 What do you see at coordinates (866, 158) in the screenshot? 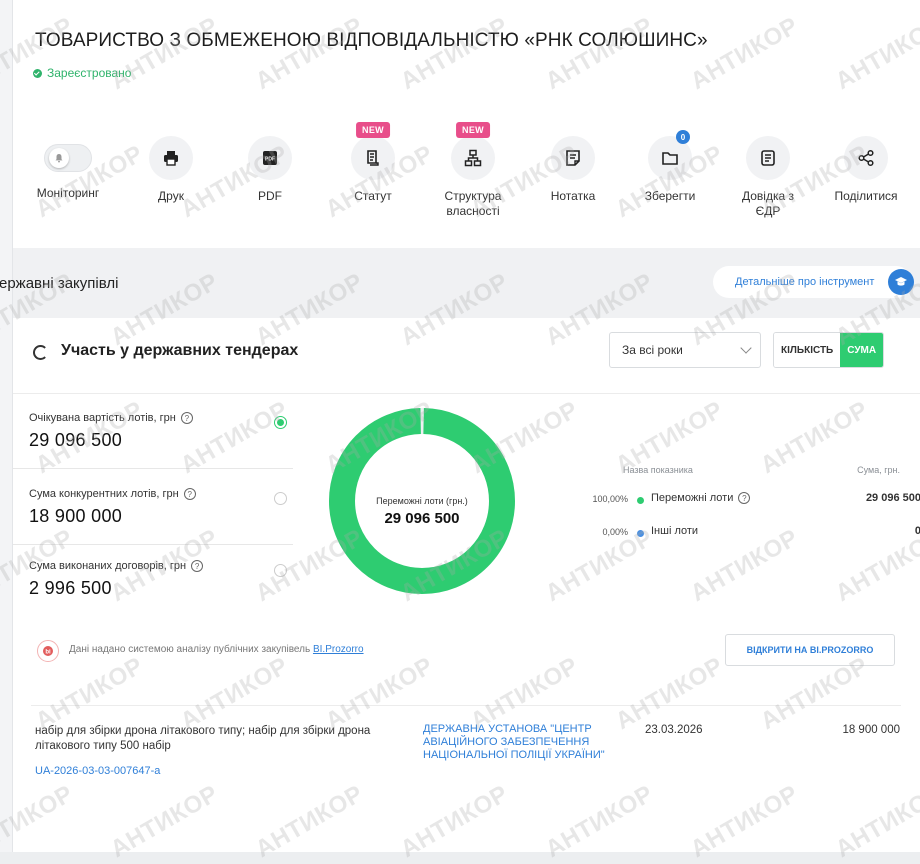
I see `share-icon` at bounding box center [866, 158].